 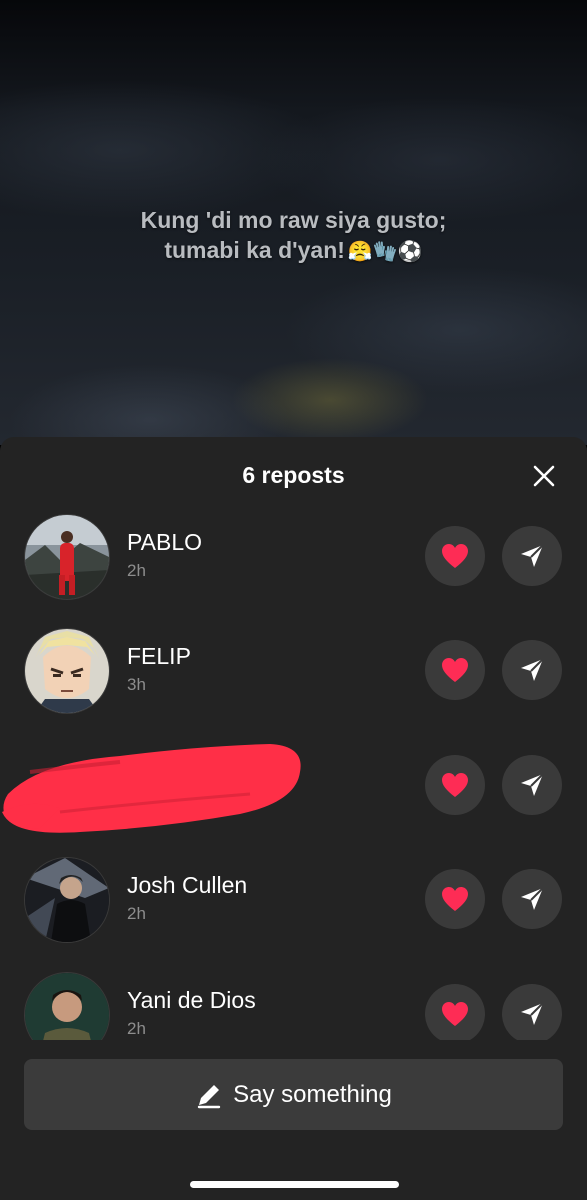 I want to click on pencil-icon, so click(x=209, y=1095).